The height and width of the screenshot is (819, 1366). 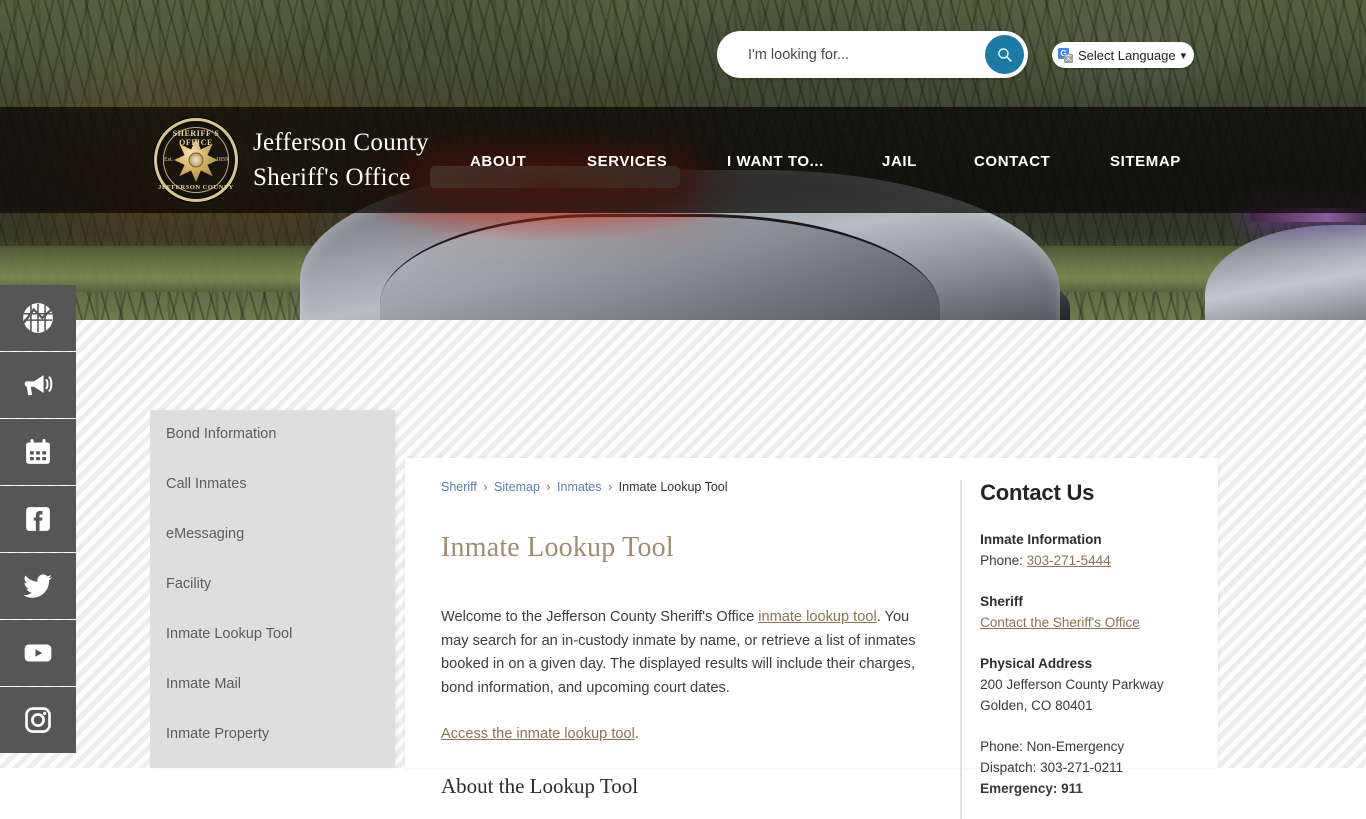 What do you see at coordinates (1065, 55) in the screenshot?
I see `google-translate-icon: G文` at bounding box center [1065, 55].